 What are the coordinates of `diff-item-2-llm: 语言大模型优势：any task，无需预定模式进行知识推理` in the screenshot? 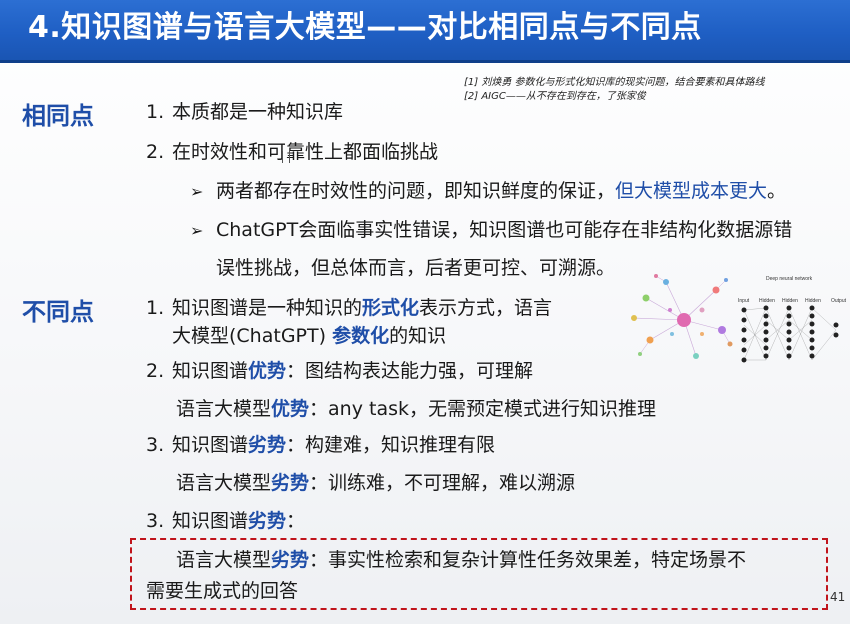 It's located at (416, 409).